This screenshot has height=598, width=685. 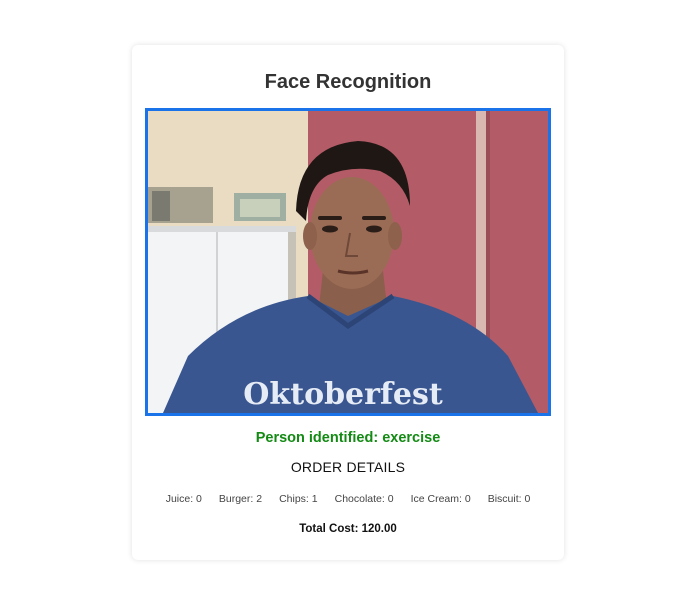 I want to click on order-details-heading: ORDER DETAILS, so click(x=348, y=467).